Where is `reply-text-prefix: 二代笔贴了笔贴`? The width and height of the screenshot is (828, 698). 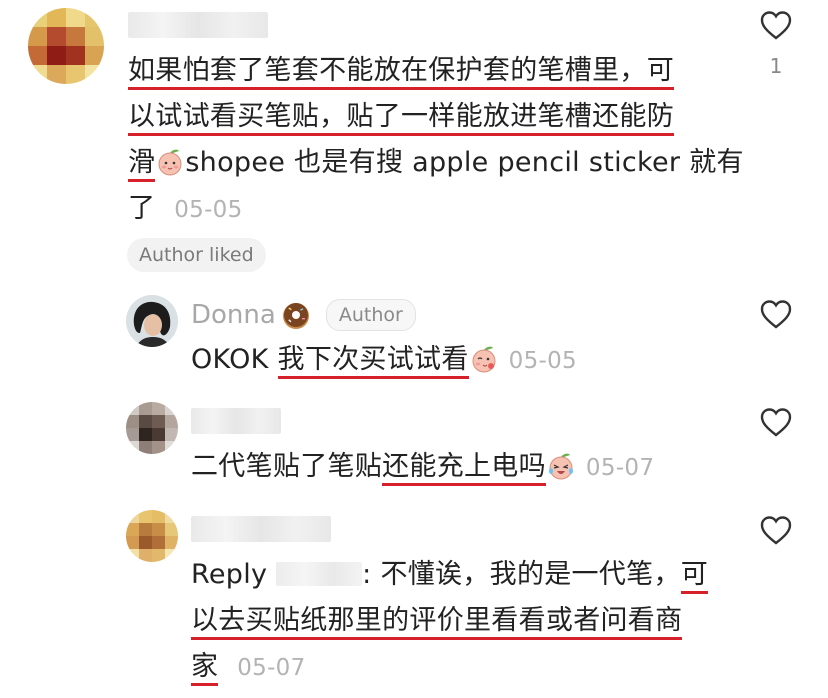 reply-text-prefix: 二代笔贴了笔贴 is located at coordinates (287, 466).